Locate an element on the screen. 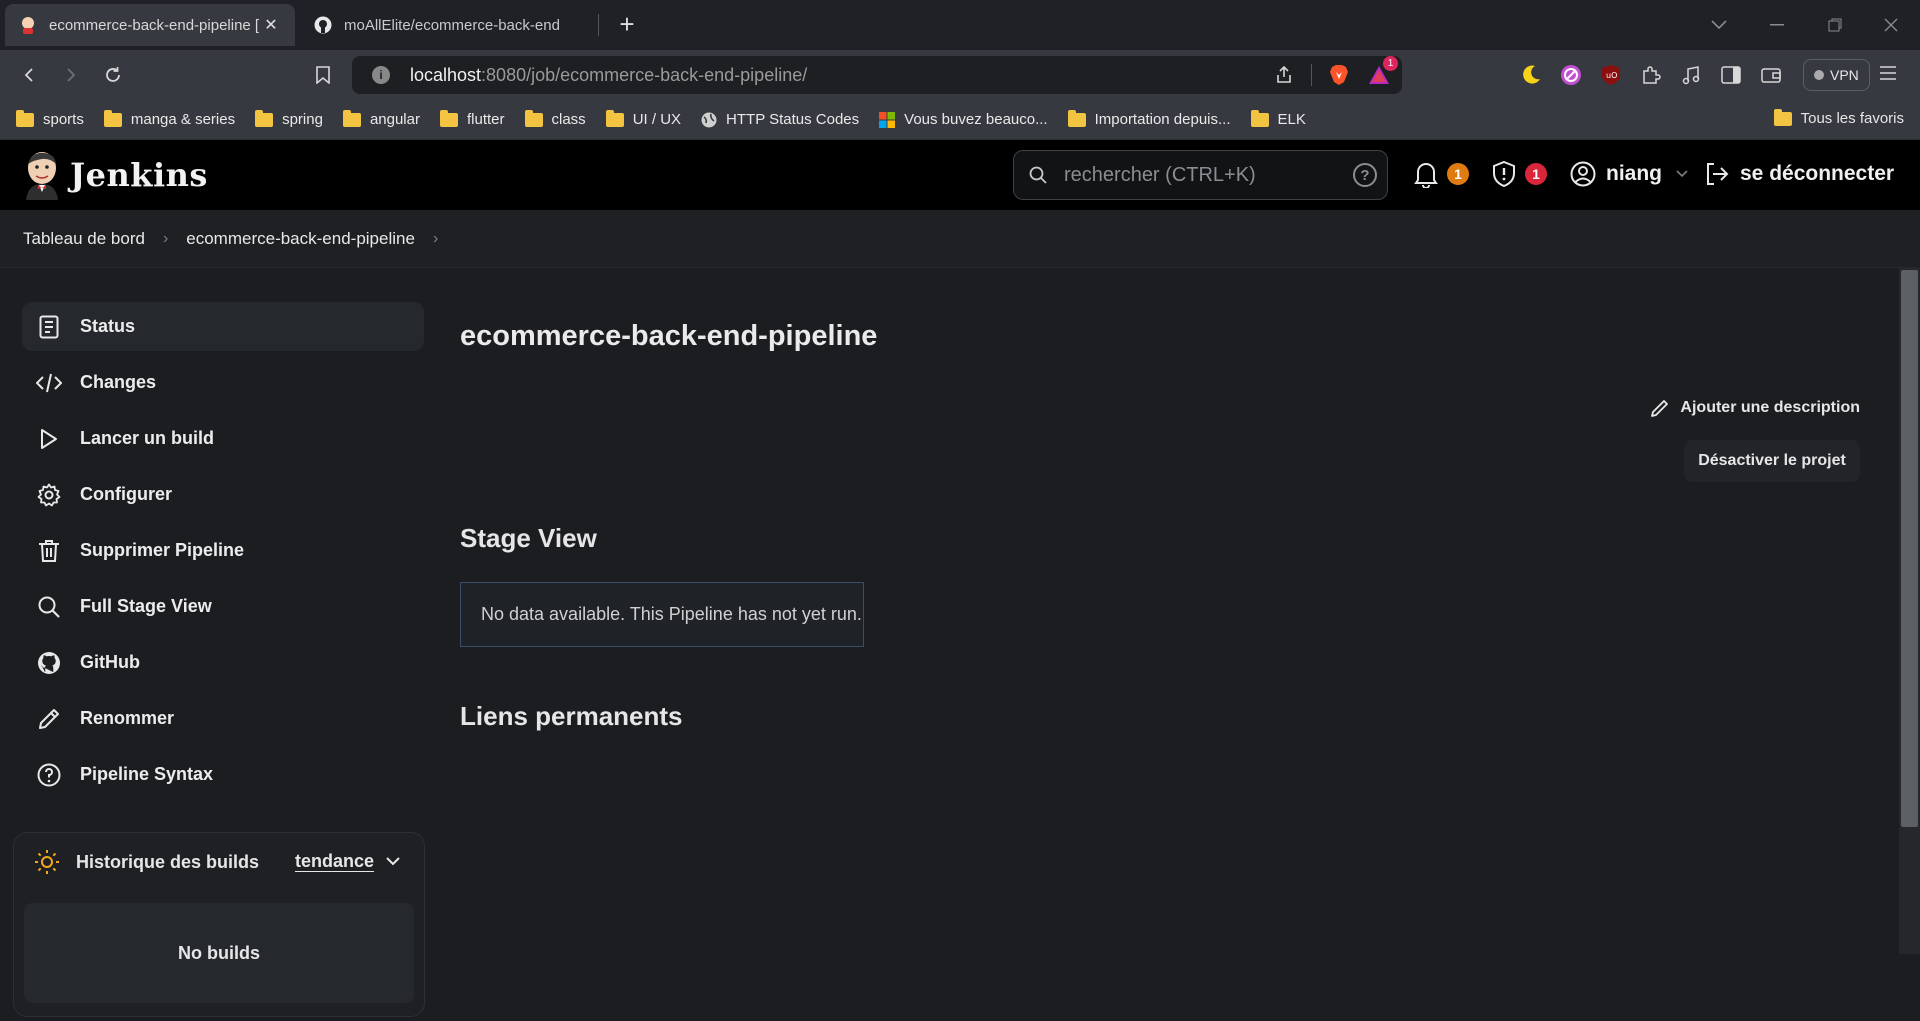 This screenshot has height=1021, width=1920. site-info-icon: i is located at coordinates (381, 75).